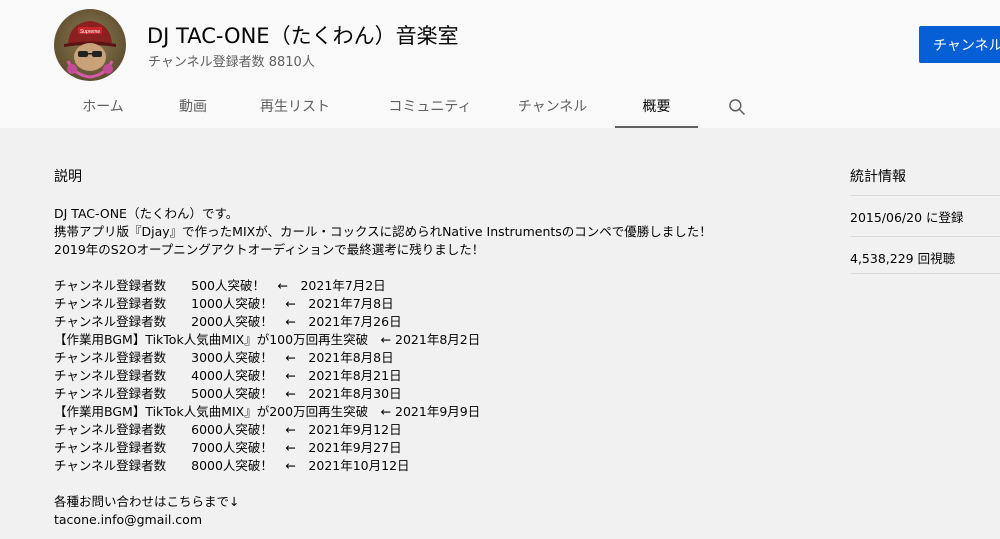 Image resolution: width=1000 pixels, height=539 pixels. Describe the element at coordinates (878, 177) in the screenshot. I see `stats-heading: 統計情報` at that location.